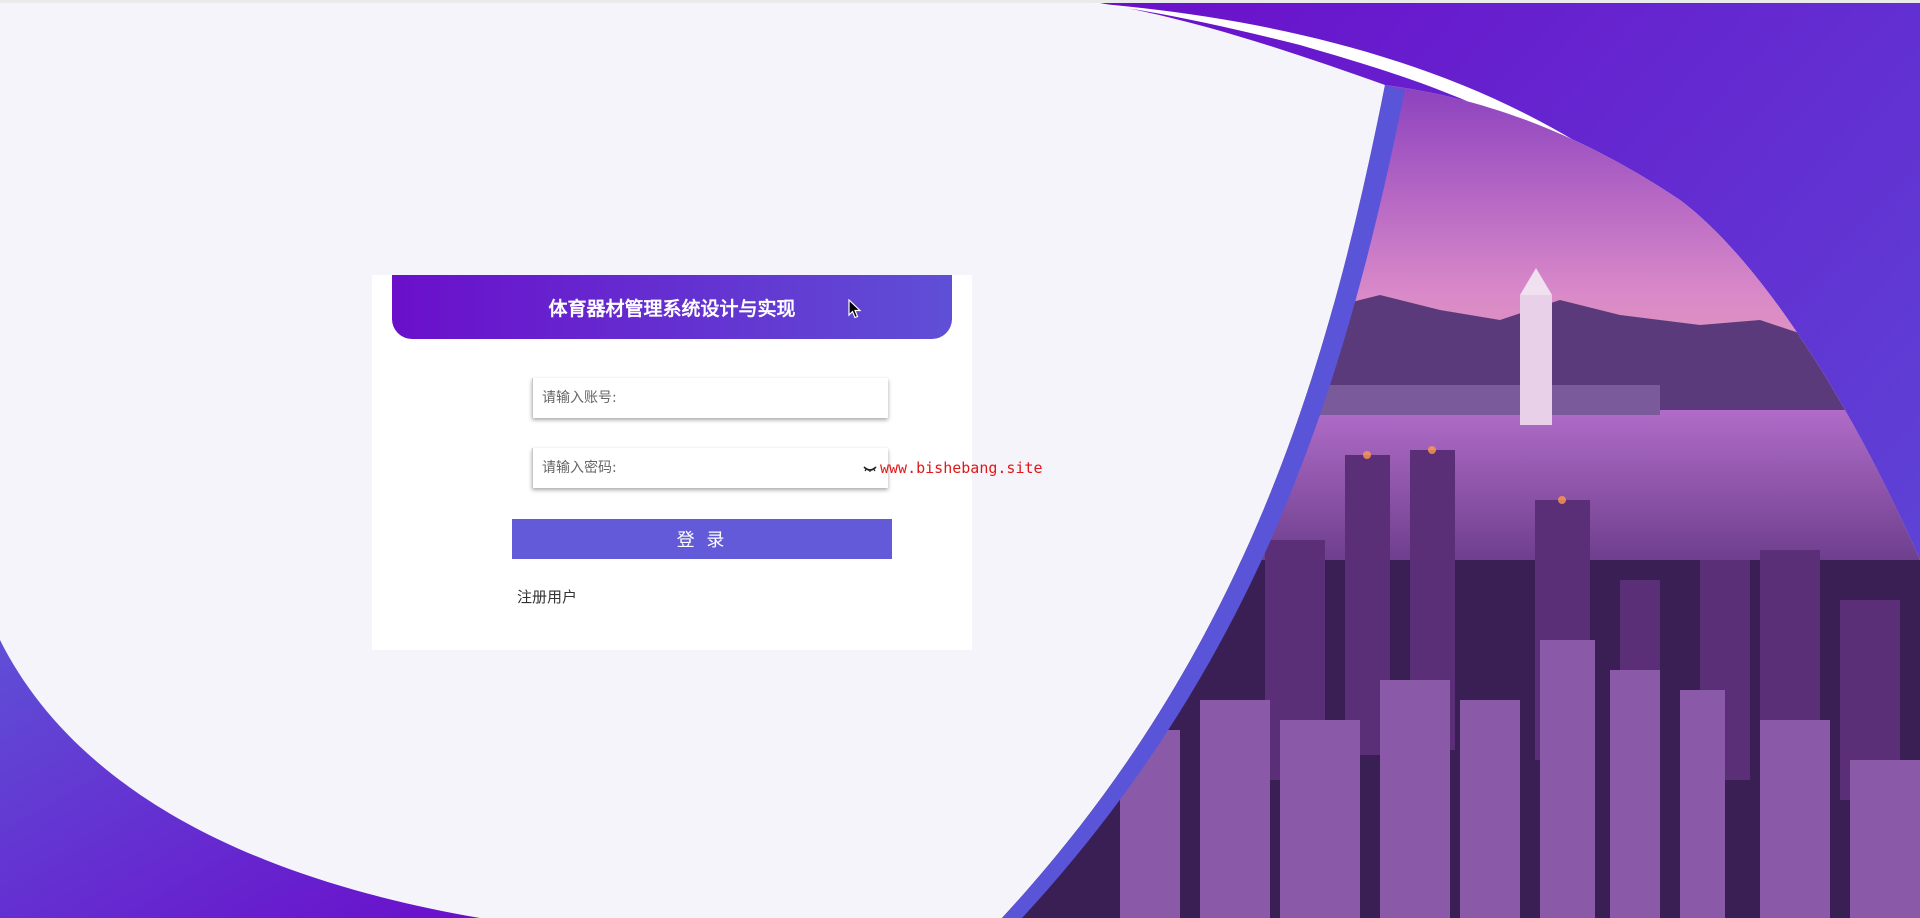  I want to click on page-title: 体育器材管理系统设计与实现, so click(672, 308).